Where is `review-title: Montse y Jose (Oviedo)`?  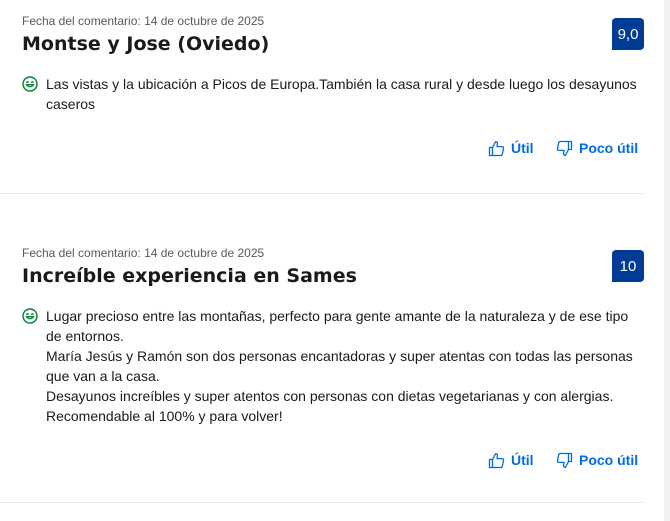 review-title: Montse y Jose (Oviedo) is located at coordinates (146, 44).